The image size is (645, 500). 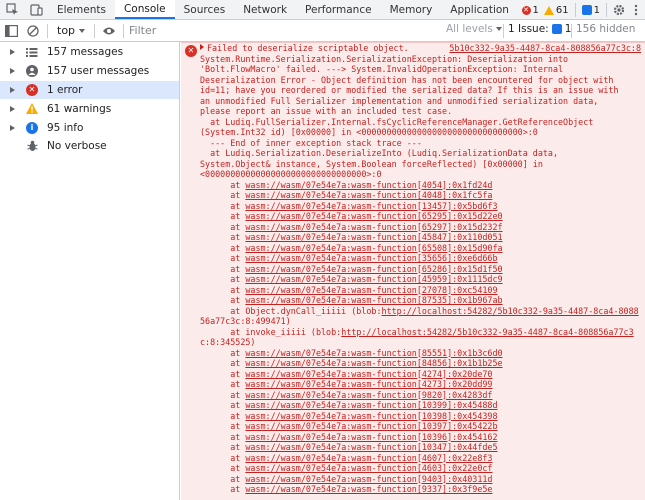 I want to click on stack-trace-line: 56a77c3c:8:499471), so click(x=245, y=321).